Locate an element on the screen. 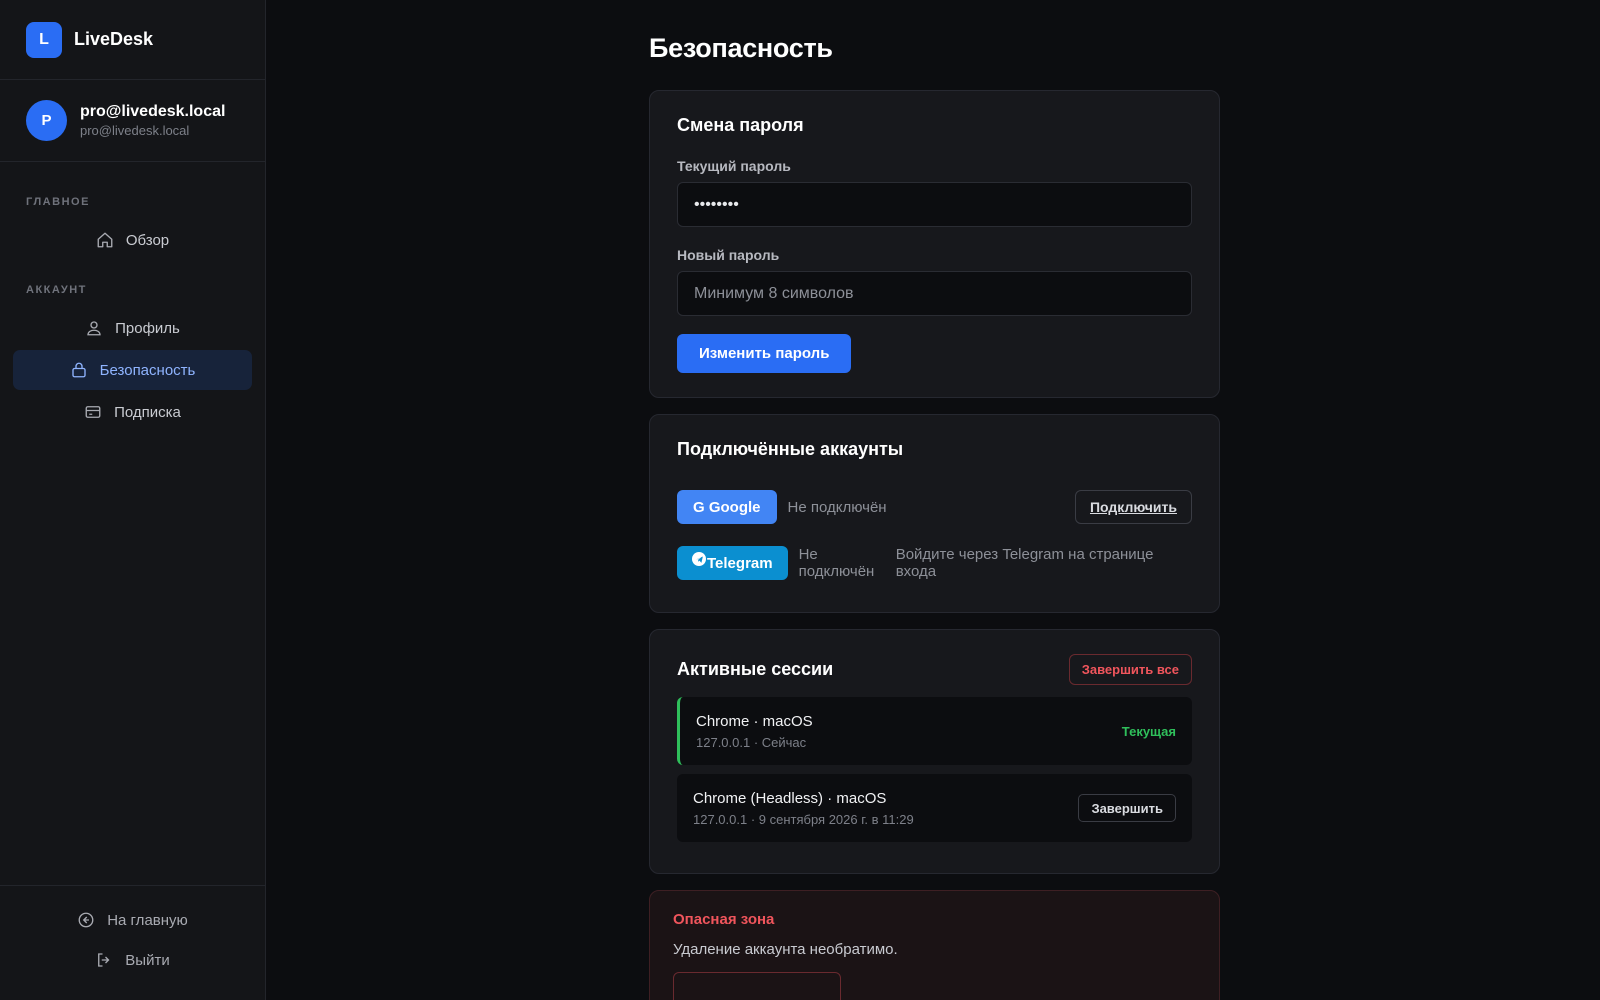  arrow-left-circle-icon is located at coordinates (86, 920).